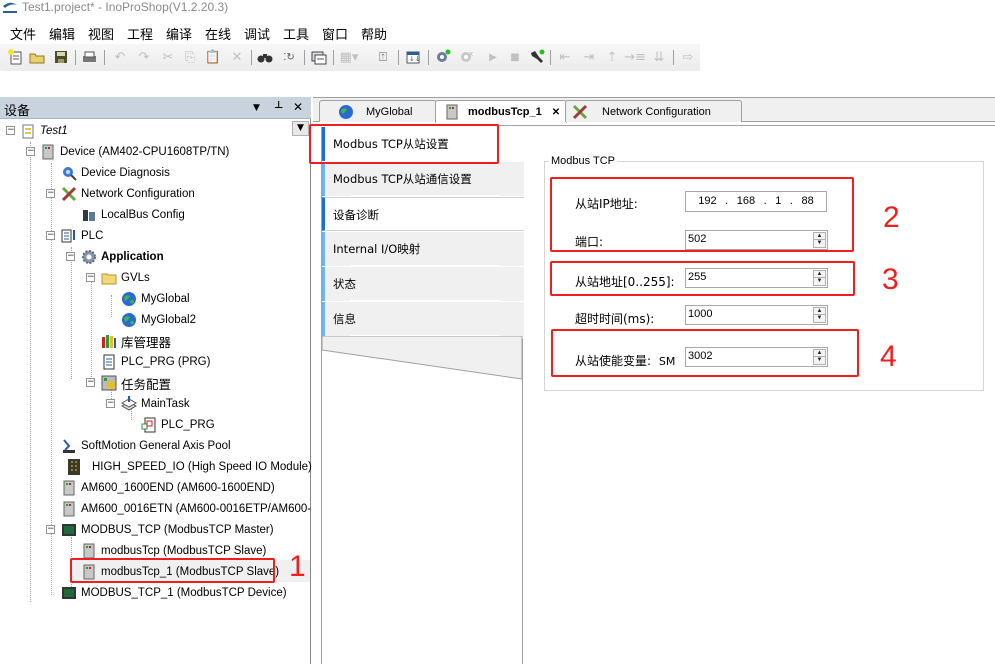  What do you see at coordinates (612, 57) in the screenshot?
I see `step-out-icon: ⇡` at bounding box center [612, 57].